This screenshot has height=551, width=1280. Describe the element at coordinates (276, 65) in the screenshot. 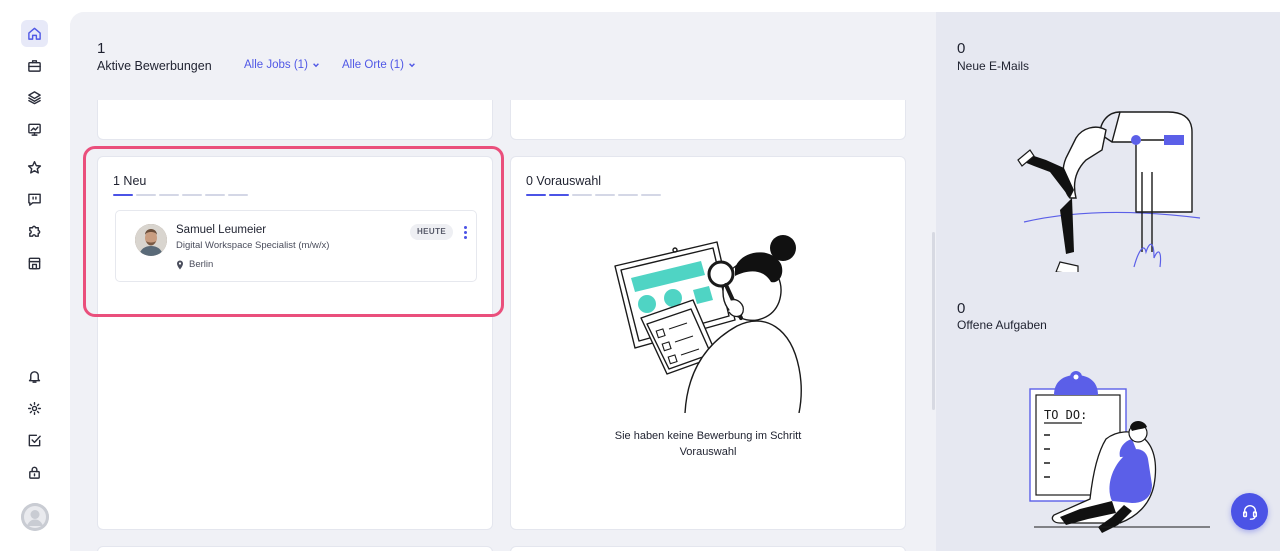

I see `filter-jobs-label: Alle Jobs (1)` at that location.